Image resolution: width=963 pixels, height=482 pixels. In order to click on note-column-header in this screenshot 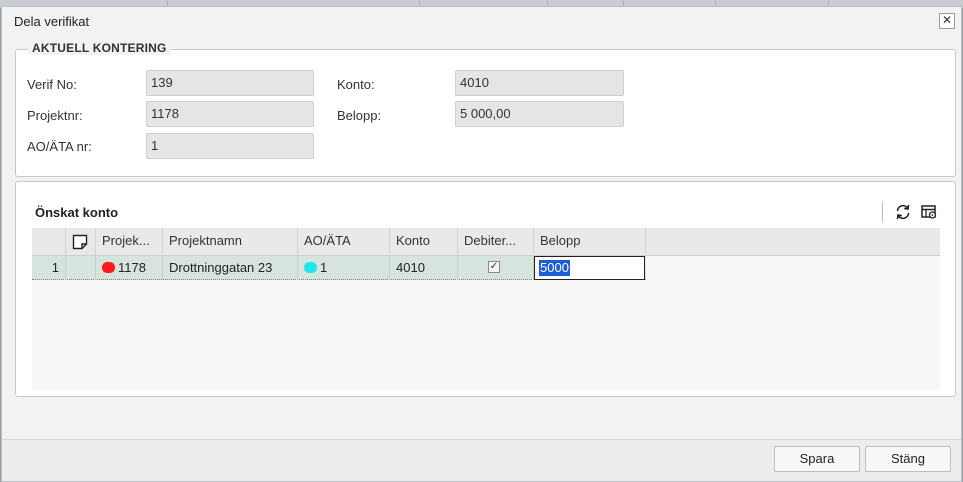, I will do `click(81, 242)`.